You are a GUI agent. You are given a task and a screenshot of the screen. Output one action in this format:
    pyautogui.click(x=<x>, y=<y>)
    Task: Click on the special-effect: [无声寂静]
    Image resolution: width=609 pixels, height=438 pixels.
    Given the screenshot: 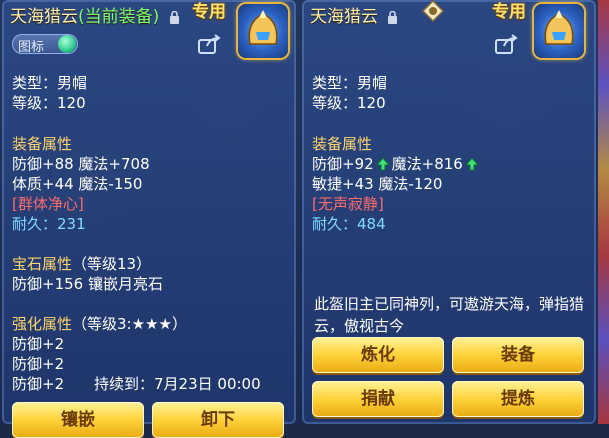 What is the action you would take?
    pyautogui.click(x=348, y=204)
    